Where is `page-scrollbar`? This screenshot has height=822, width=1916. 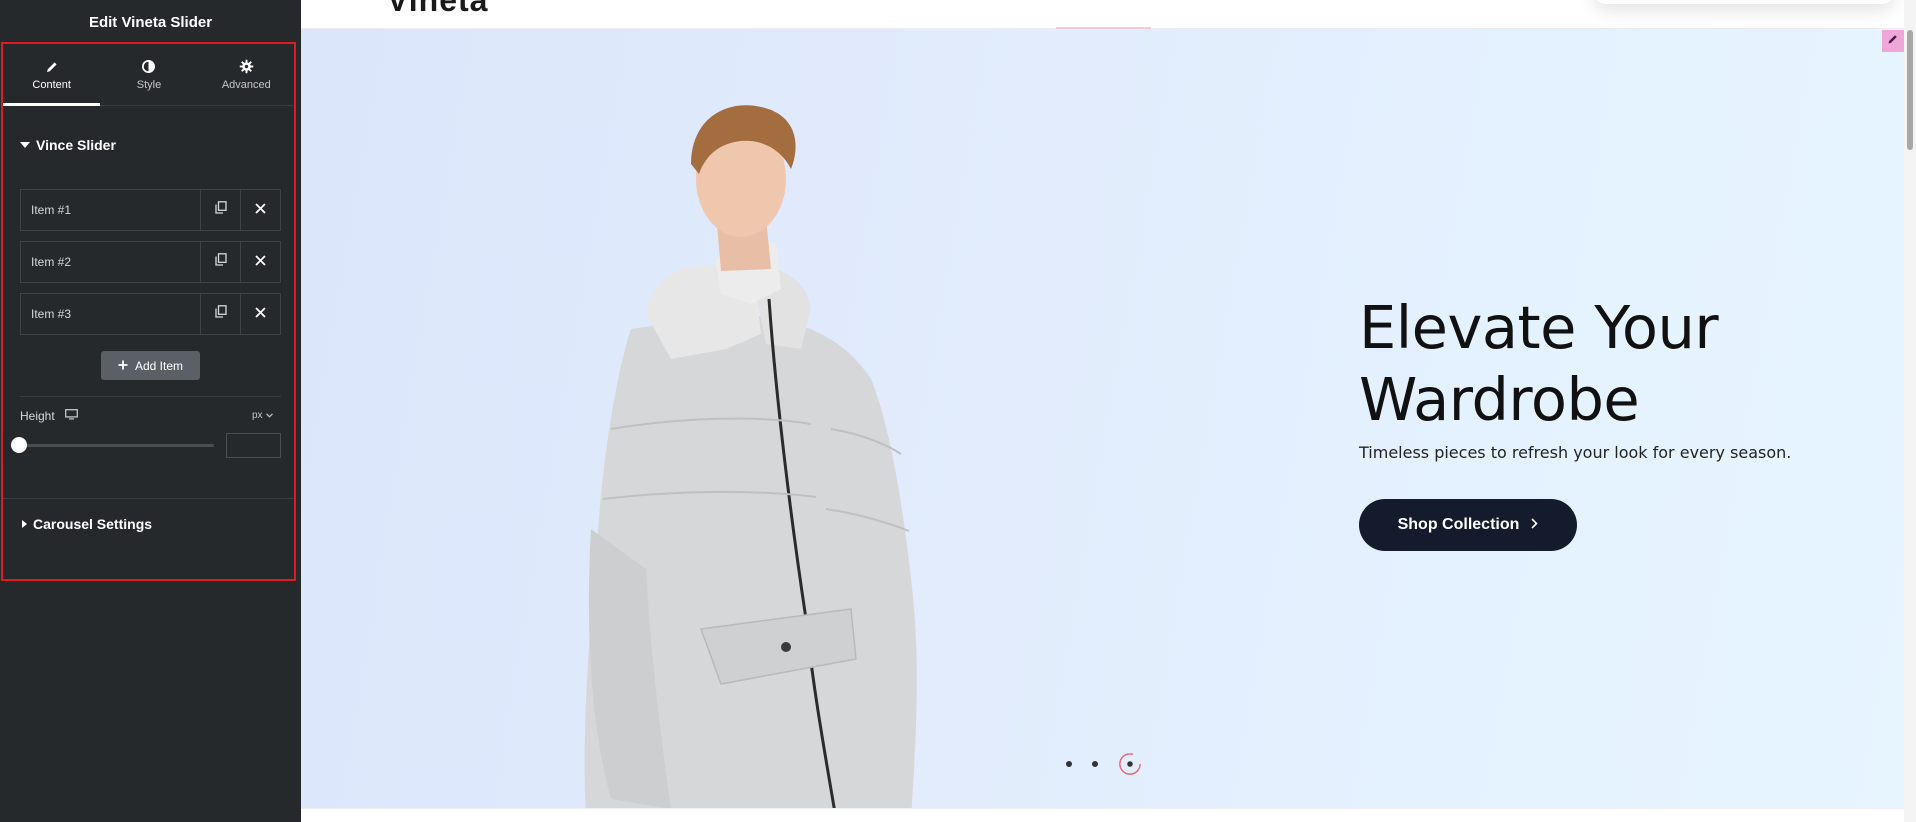 page-scrollbar is located at coordinates (1910, 411).